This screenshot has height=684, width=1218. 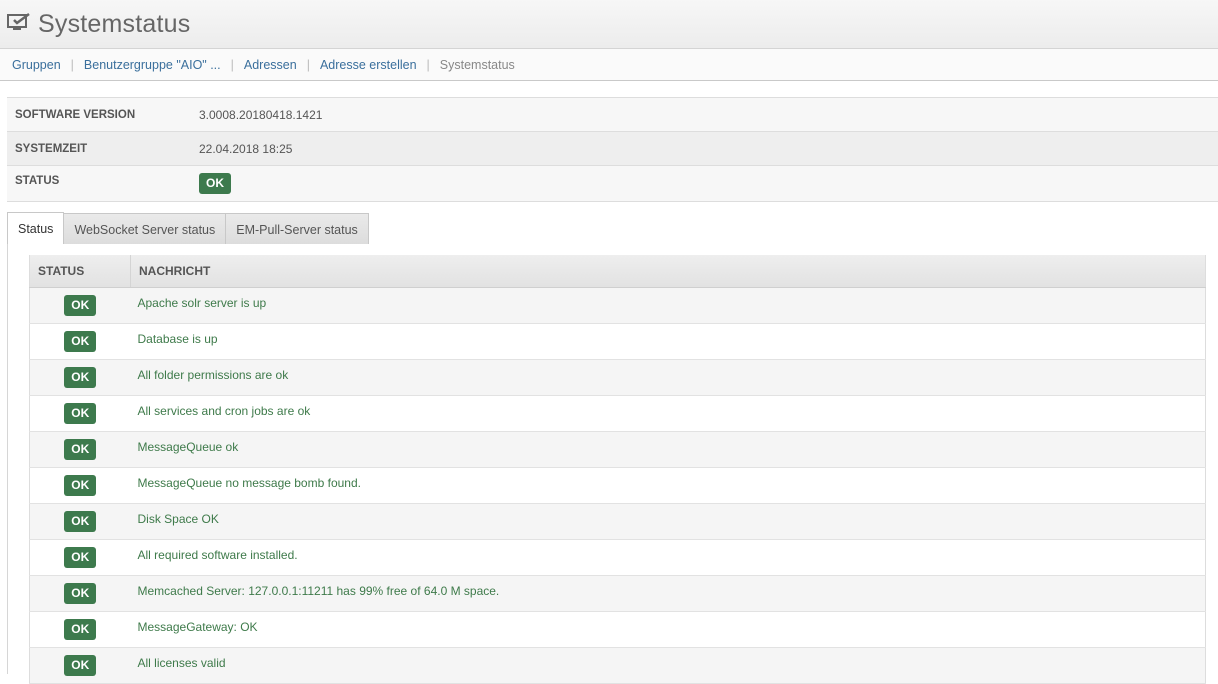 I want to click on monitor-check-icon, so click(x=20, y=24).